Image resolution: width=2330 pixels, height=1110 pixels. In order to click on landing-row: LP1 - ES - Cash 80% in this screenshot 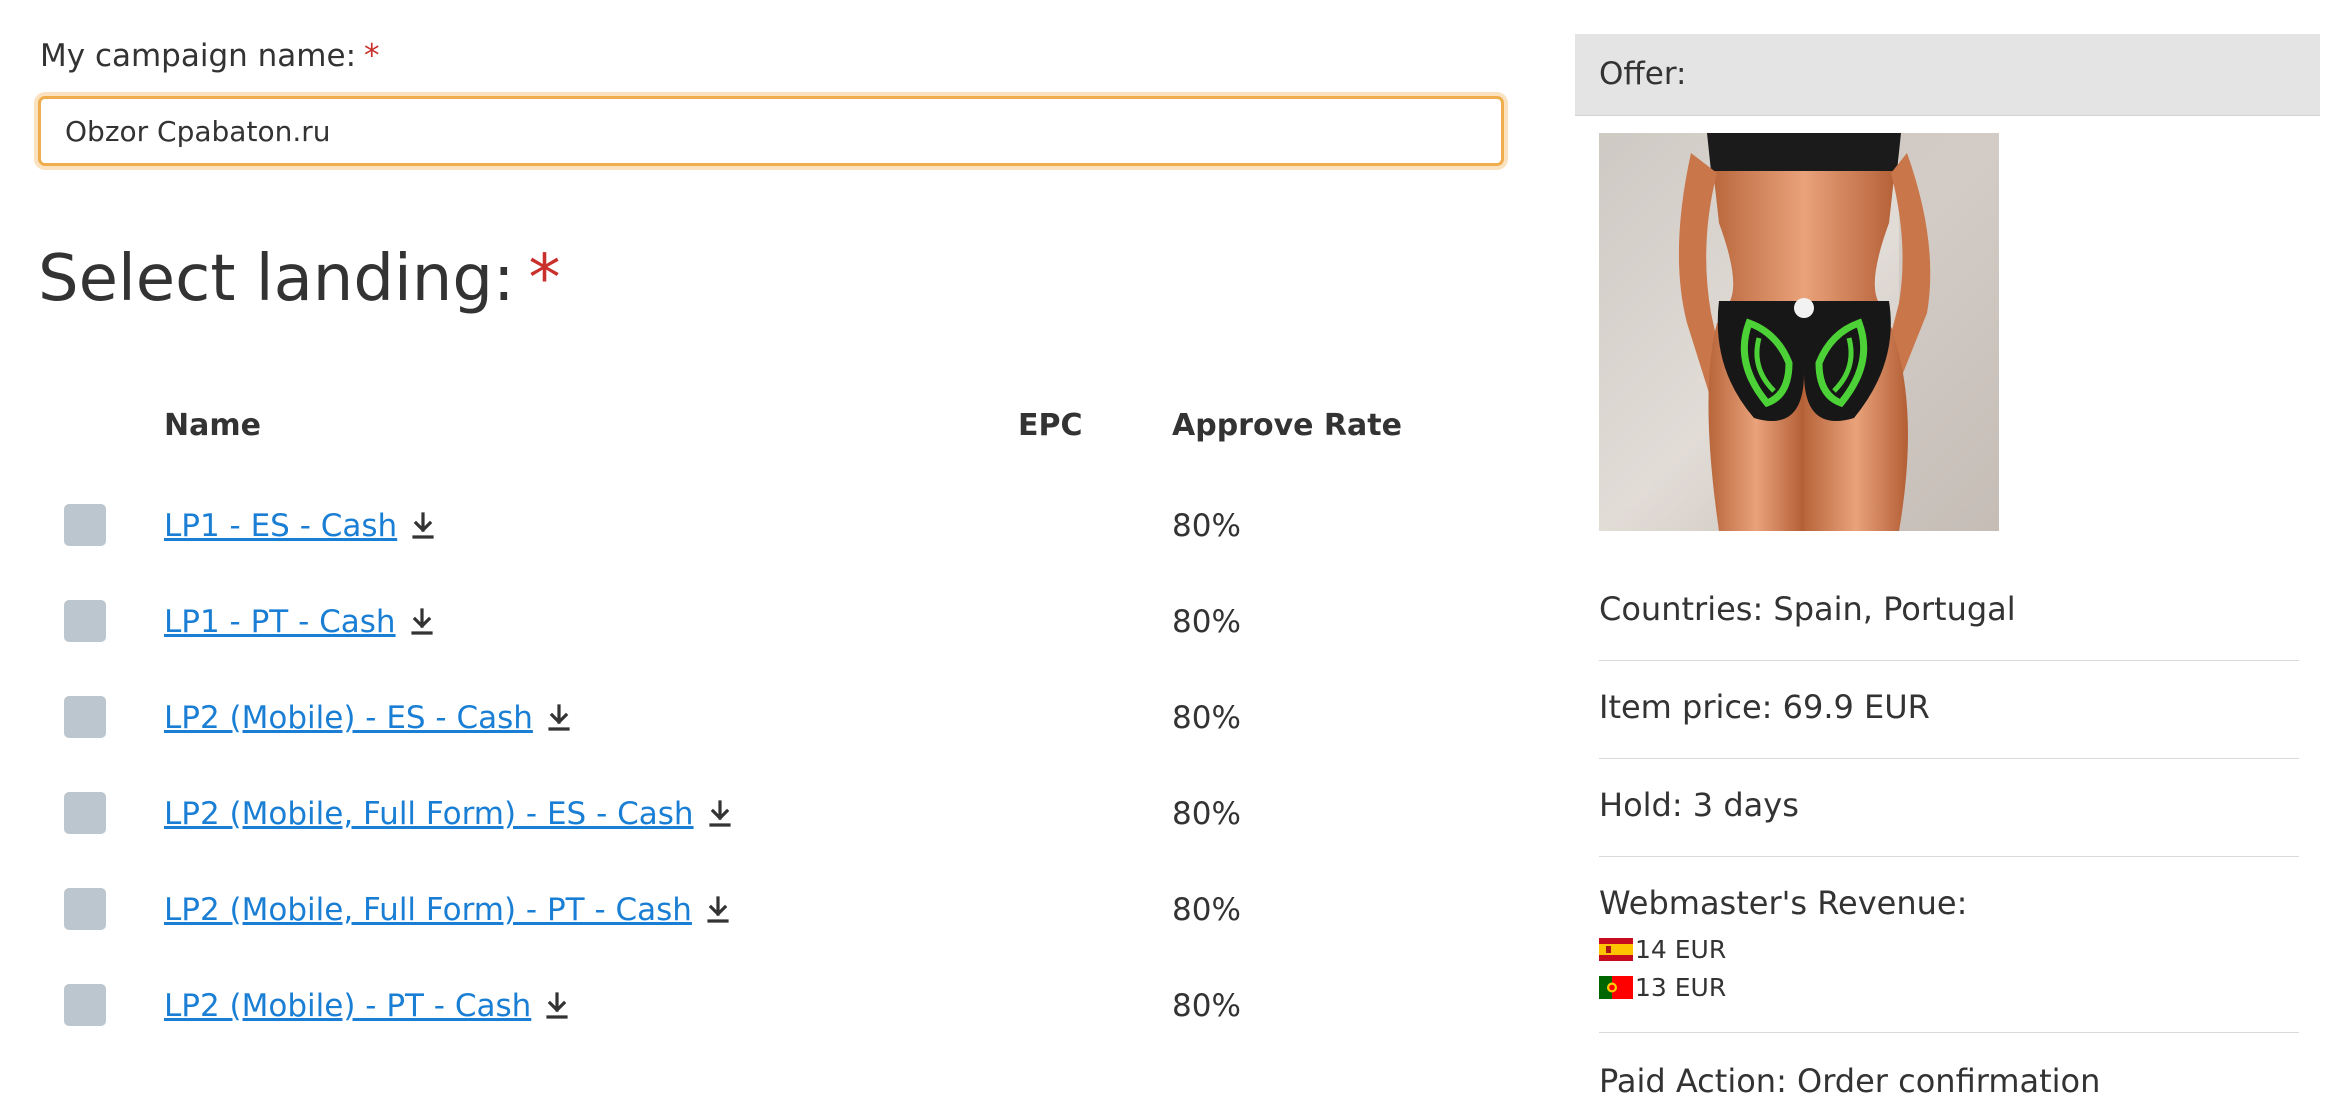, I will do `click(760, 522)`.